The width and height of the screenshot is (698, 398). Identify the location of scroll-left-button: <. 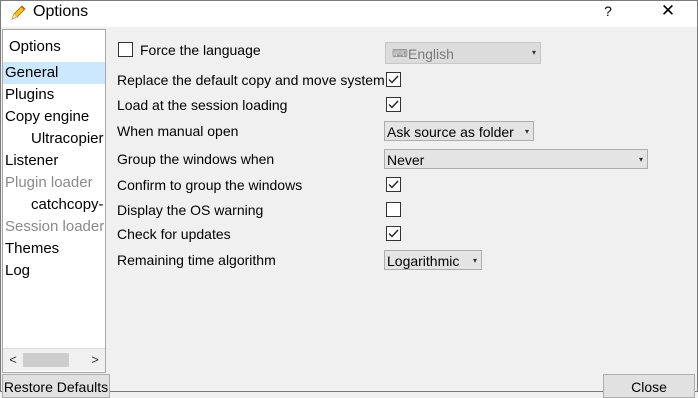
(13, 360).